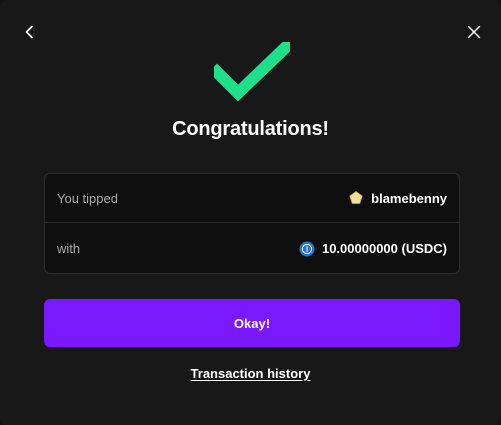 The width and height of the screenshot is (501, 425). Describe the element at coordinates (250, 373) in the screenshot. I see `transaction-history-link: Transaction history` at that location.